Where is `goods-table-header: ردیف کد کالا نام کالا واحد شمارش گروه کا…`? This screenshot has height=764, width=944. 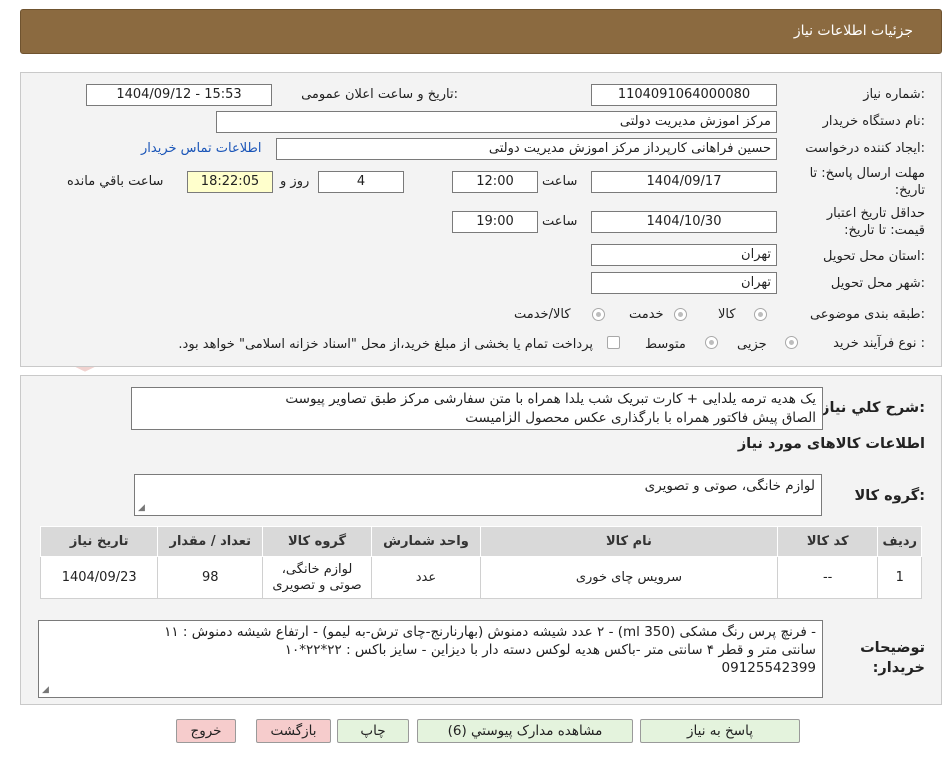
goods-table-header: ردیف کد کالا نام کالا واحد شمارش گروه کا… is located at coordinates (480, 541).